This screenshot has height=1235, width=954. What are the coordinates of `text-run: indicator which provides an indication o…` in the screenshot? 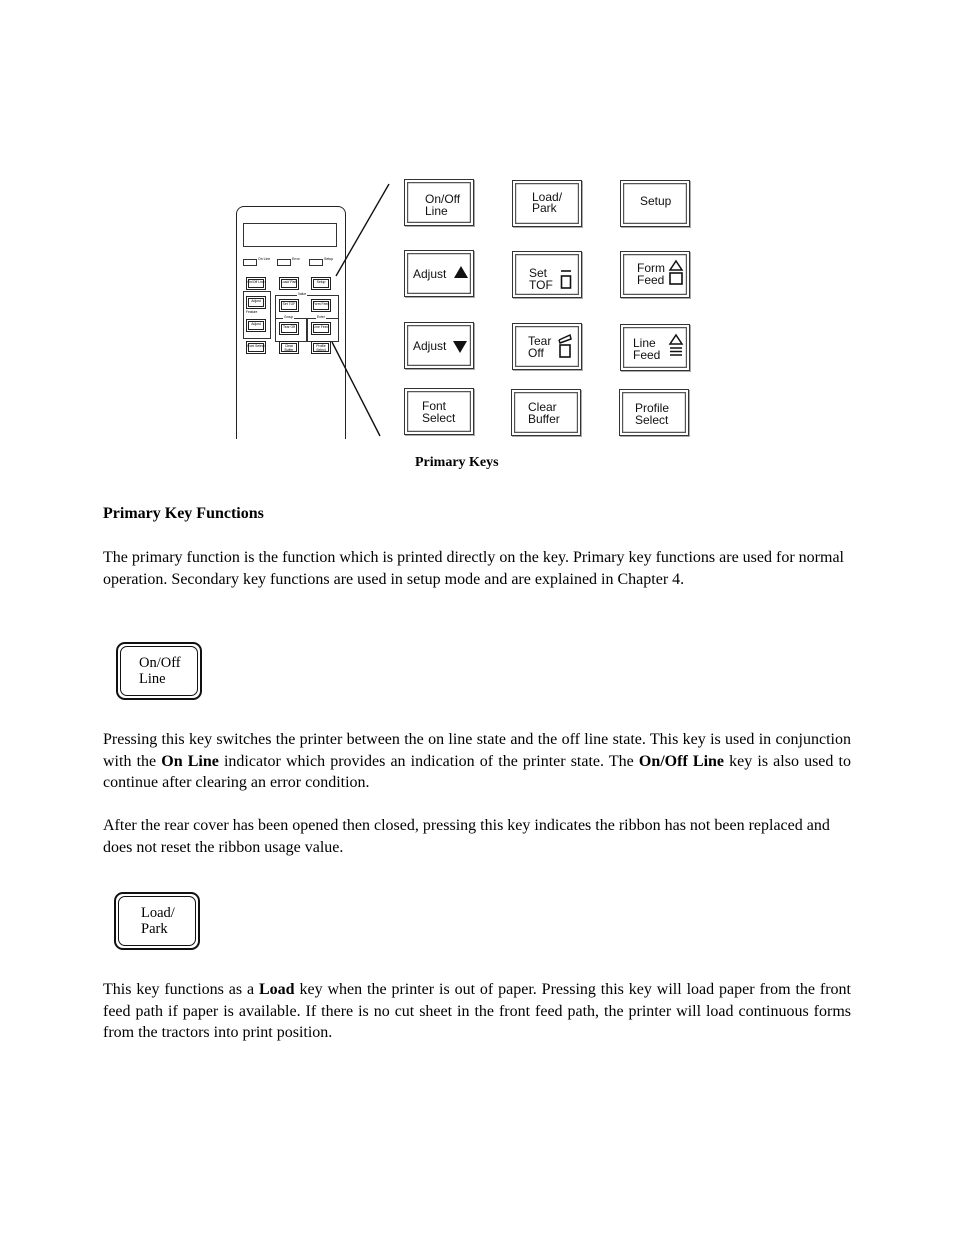 It's located at (428, 761).